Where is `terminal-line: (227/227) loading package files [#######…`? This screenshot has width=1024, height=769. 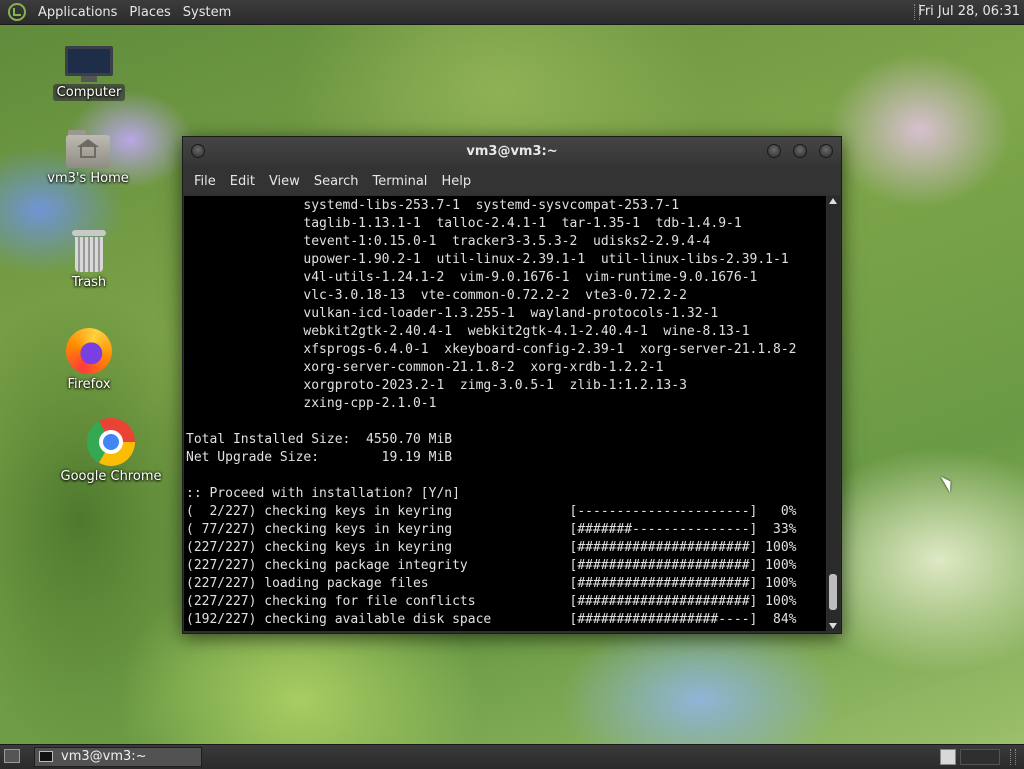 terminal-line: (227/227) loading package files [#######… is located at coordinates (491, 583).